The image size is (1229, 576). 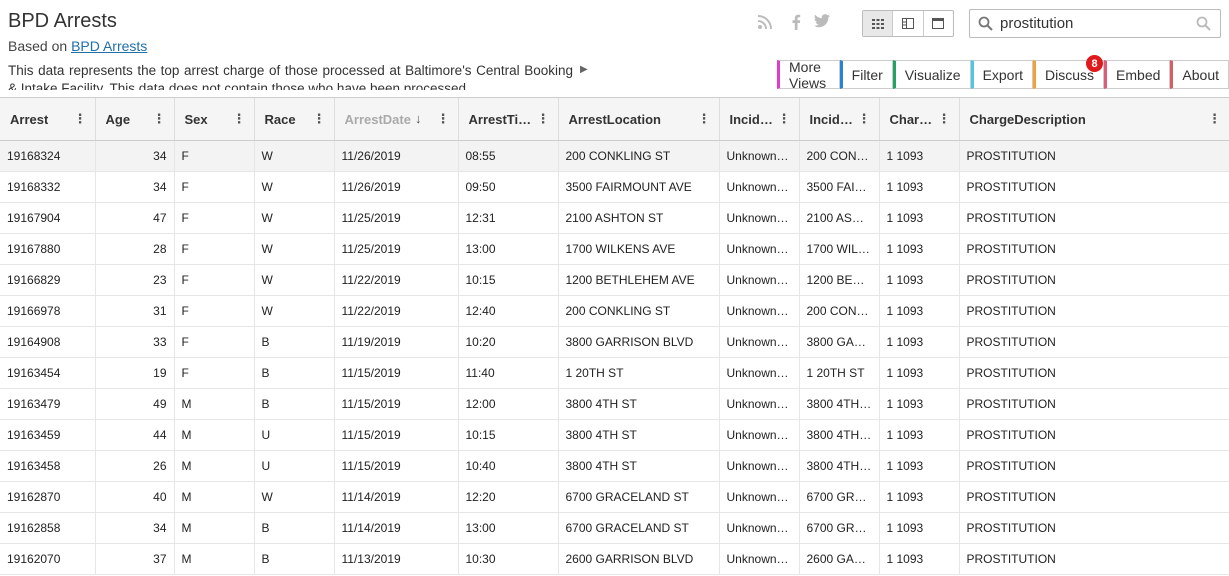 I want to click on column-header: ArrestLocation ⋮, so click(x=639, y=119).